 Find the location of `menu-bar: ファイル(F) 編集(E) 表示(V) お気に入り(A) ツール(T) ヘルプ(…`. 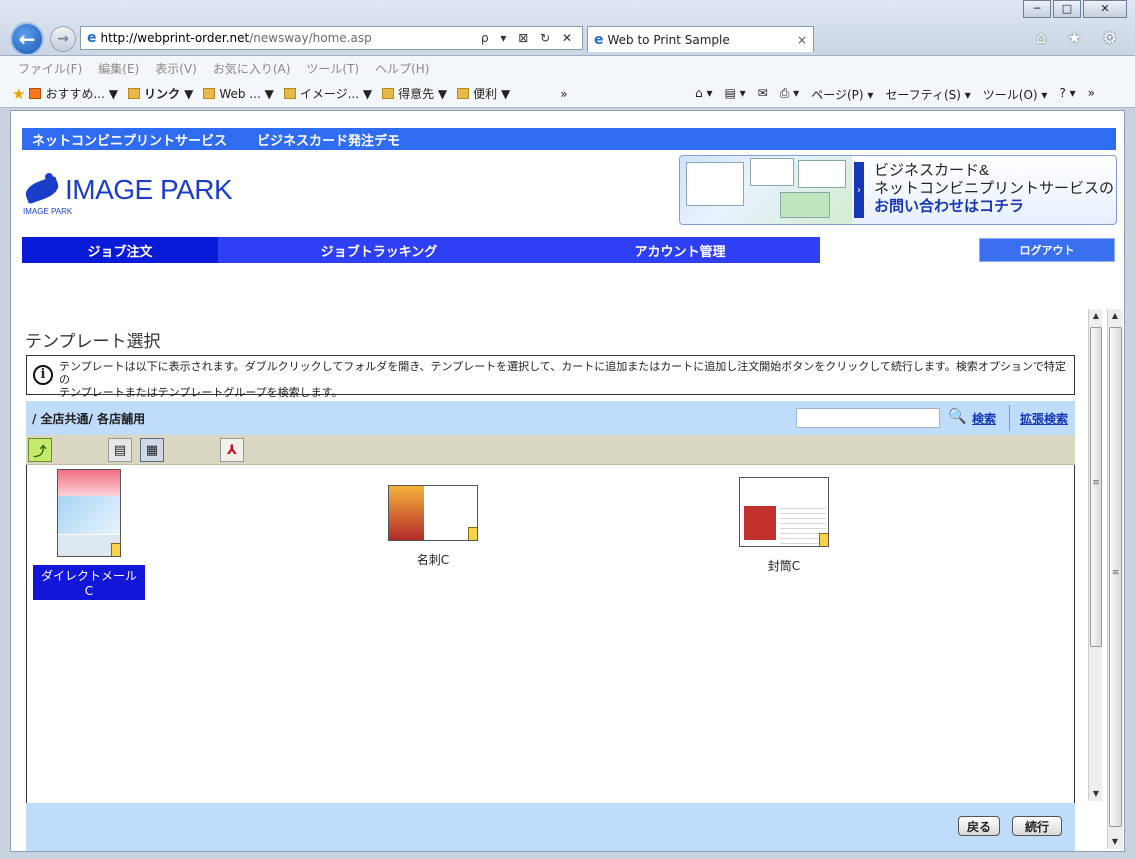

menu-bar: ファイル(F) 編集(E) 表示(V) お気に入り(A) ツール(T) ヘルプ(… is located at coordinates (567, 68).